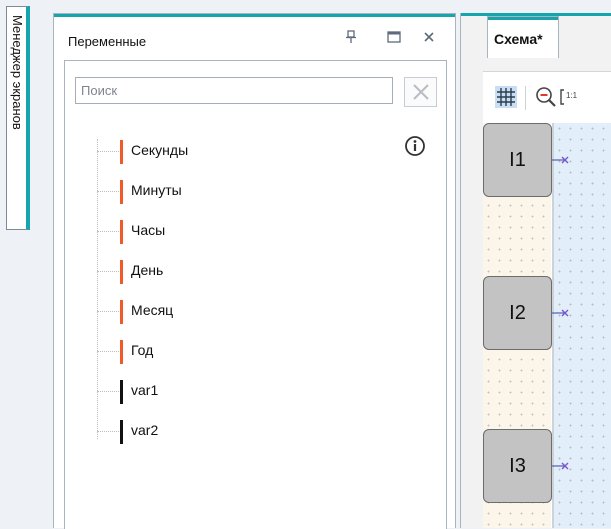 The height and width of the screenshot is (529, 611). I want to click on tree-item-day: День, so click(247, 271).